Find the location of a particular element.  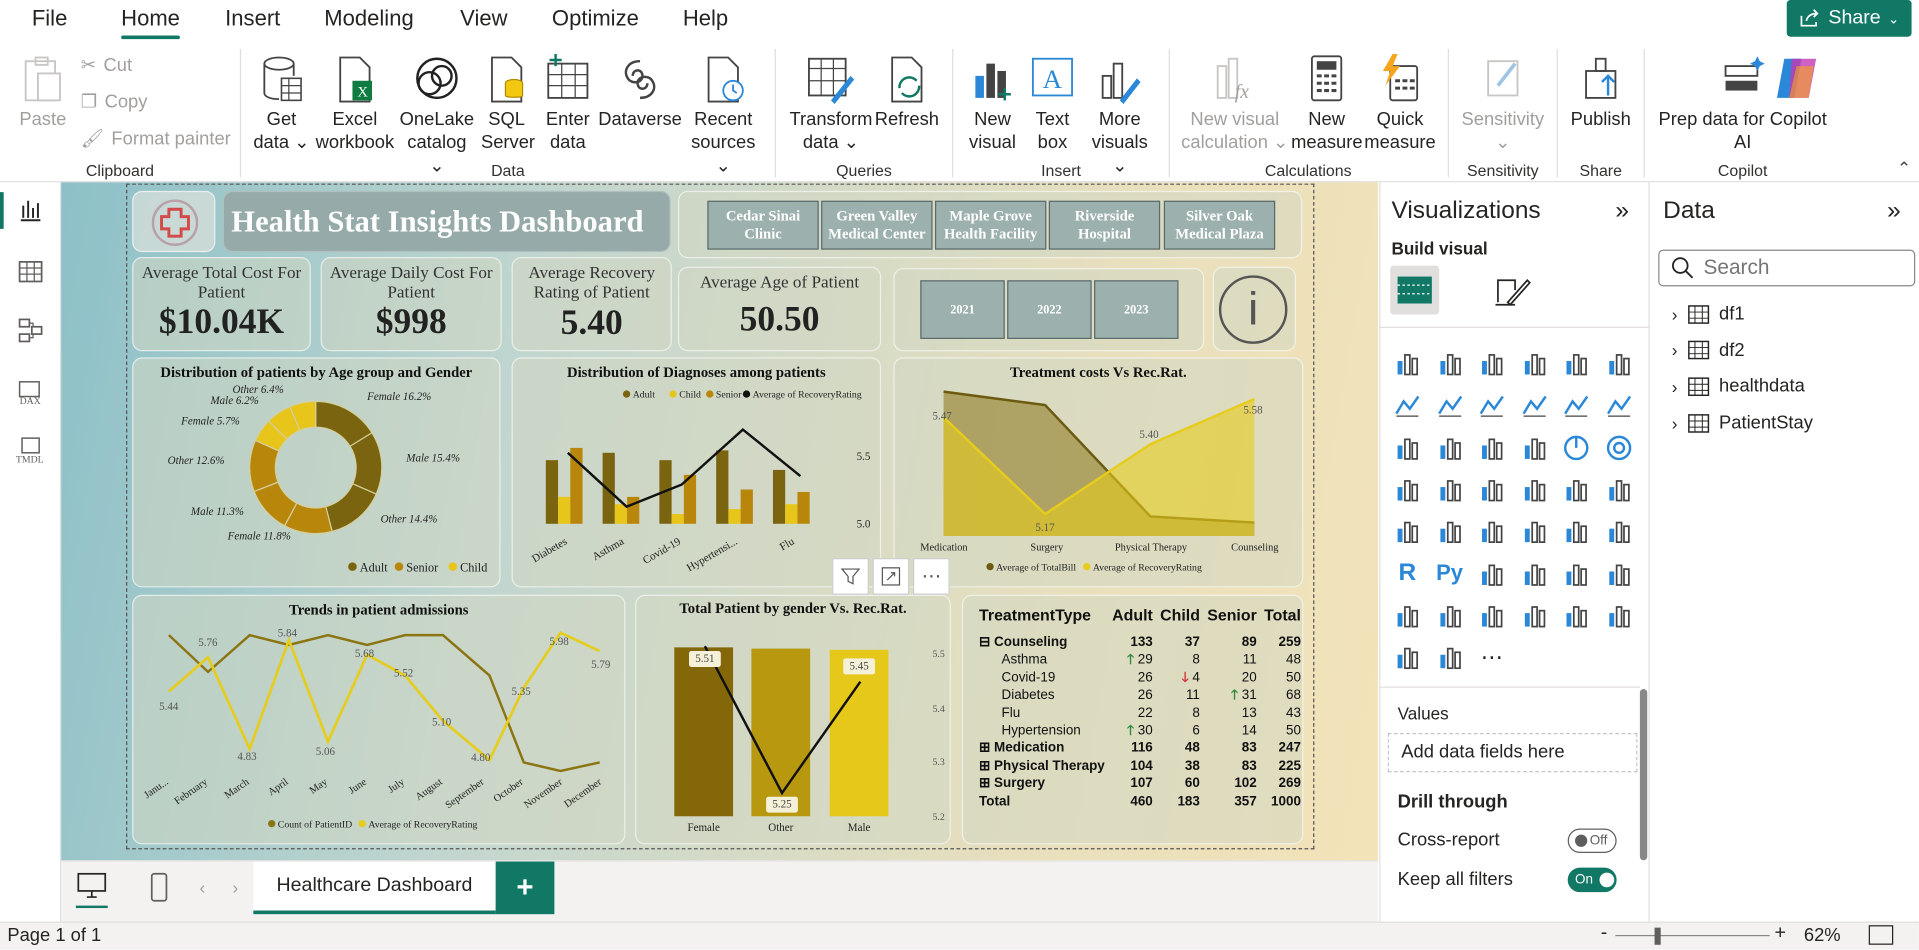

matrix-column-header: Adult is located at coordinates (1132, 620).